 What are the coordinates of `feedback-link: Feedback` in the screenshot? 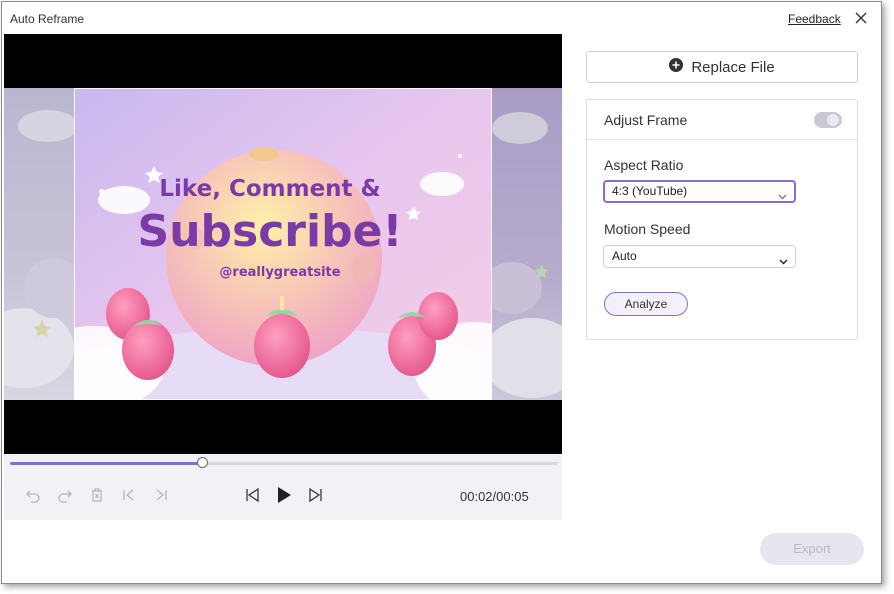 It's located at (814, 19).